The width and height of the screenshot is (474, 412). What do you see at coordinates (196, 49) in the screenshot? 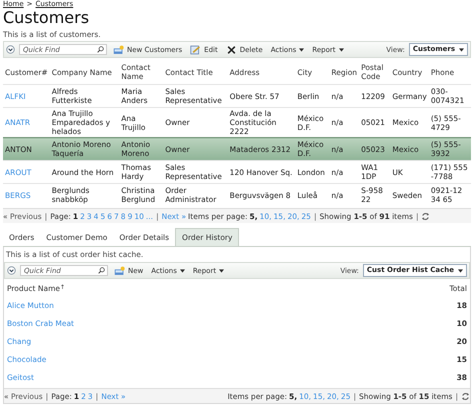
I see `edit-form-icon` at bounding box center [196, 49].